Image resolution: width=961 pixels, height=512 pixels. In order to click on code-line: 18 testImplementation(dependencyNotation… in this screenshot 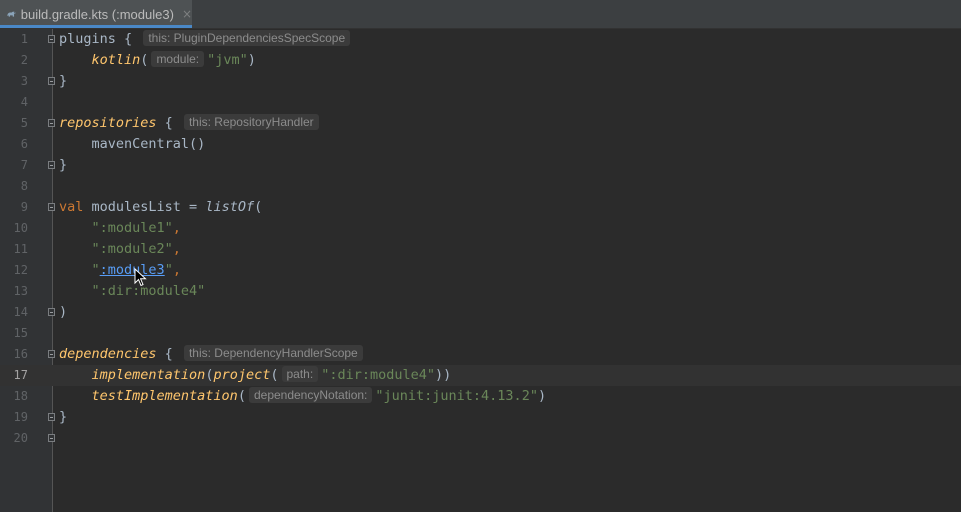, I will do `click(480, 396)`.